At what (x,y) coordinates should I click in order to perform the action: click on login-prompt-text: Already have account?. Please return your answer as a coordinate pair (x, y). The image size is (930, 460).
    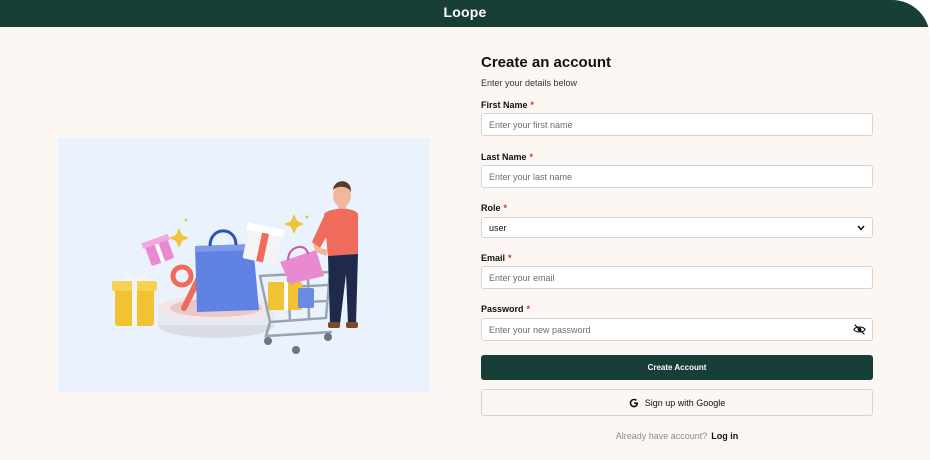
    Looking at the image, I should click on (661, 436).